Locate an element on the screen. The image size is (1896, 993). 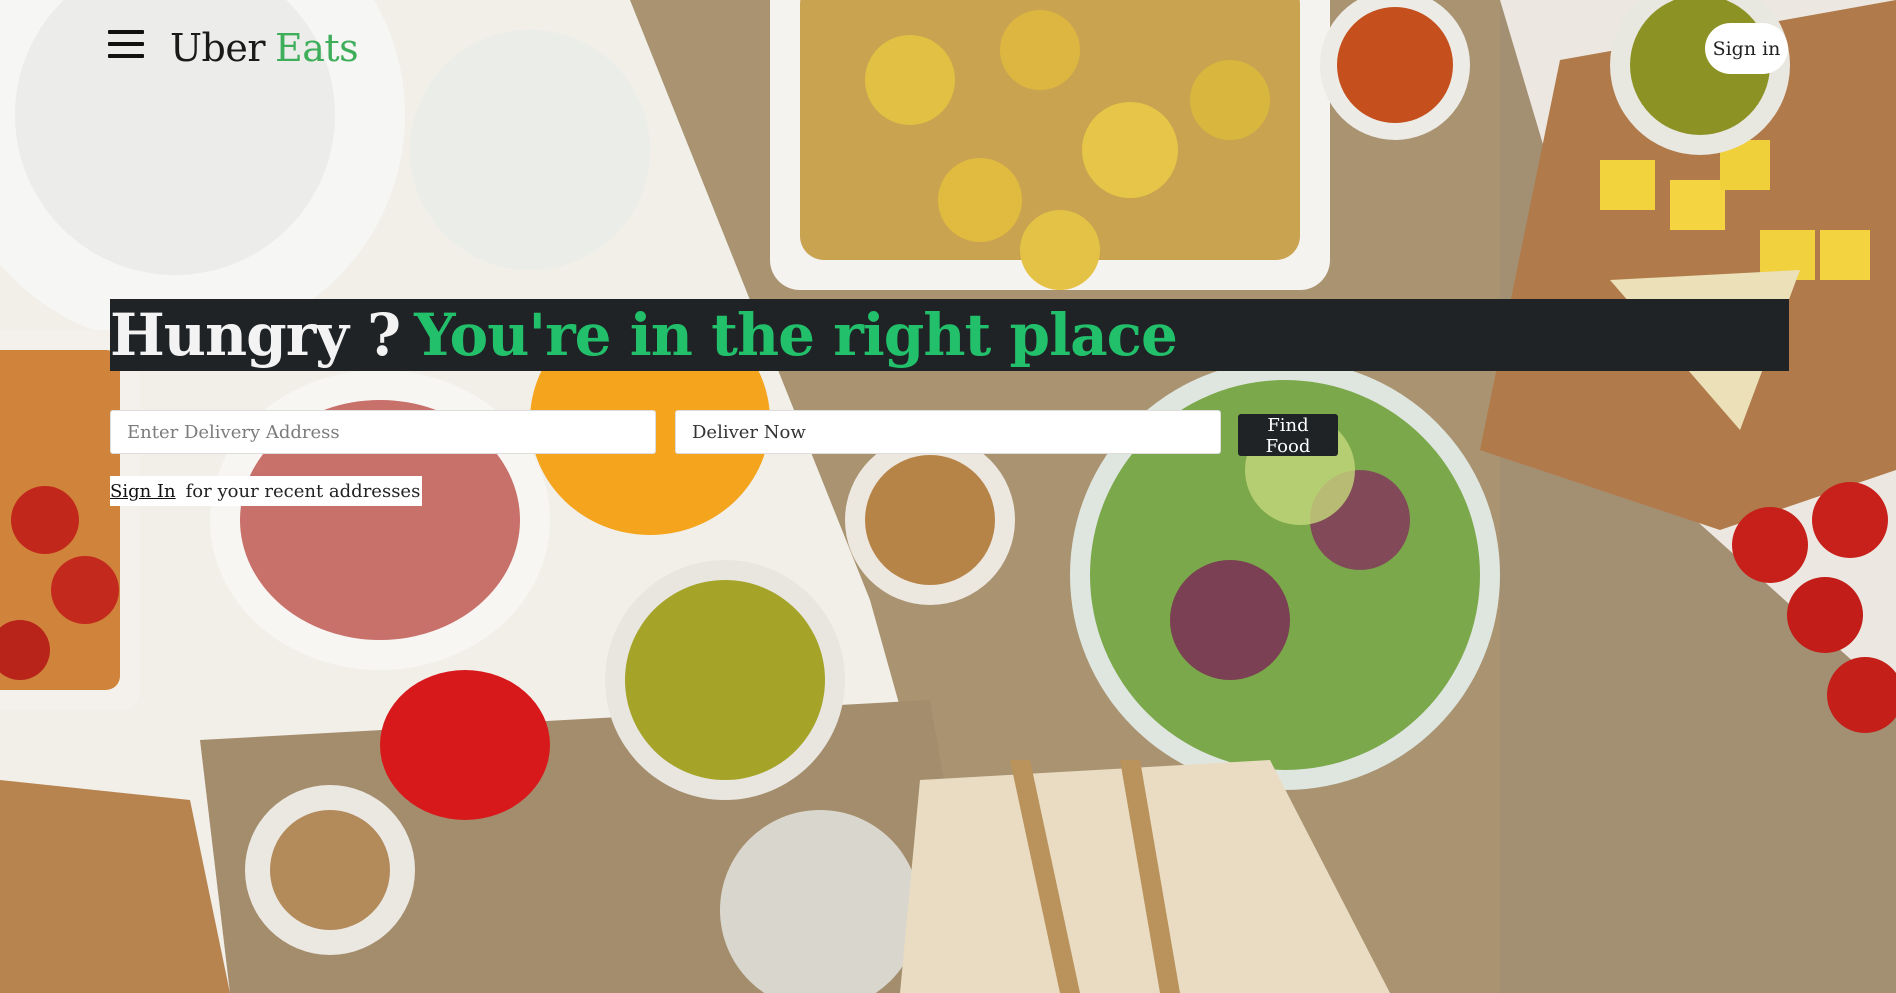
recent-addresses-text: for your recent addresses is located at coordinates (303, 491).